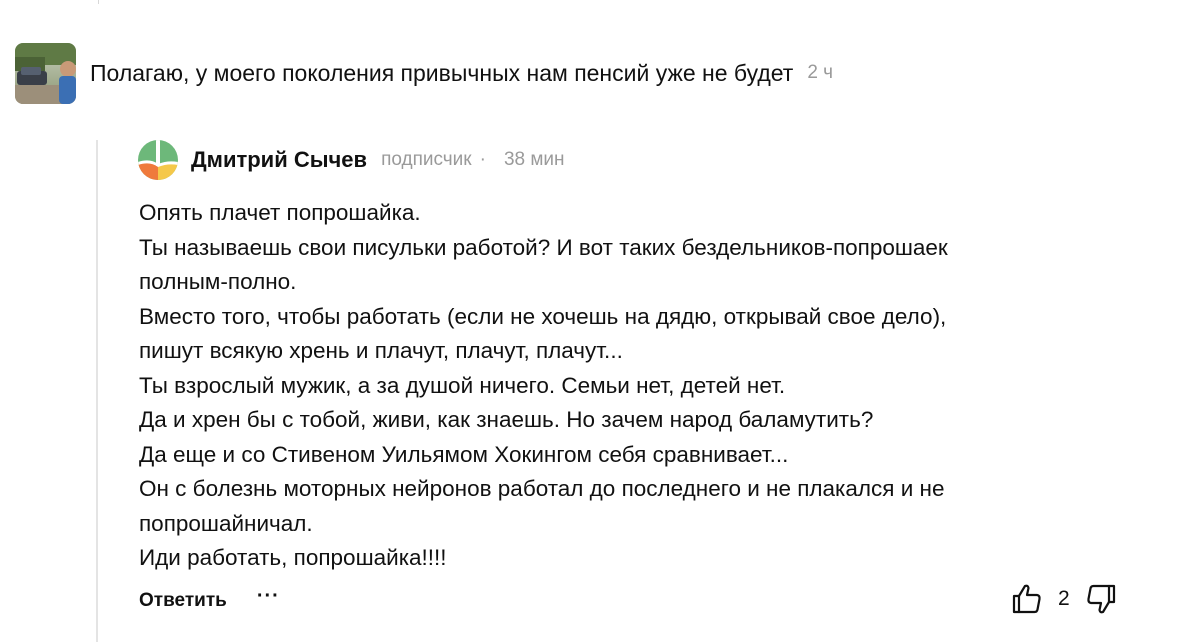 The image size is (1200, 642). I want to click on thumbs-up-icon, so click(1027, 599).